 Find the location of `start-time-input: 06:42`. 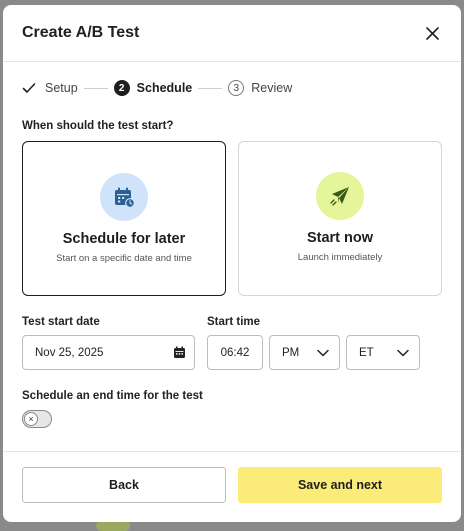

start-time-input: 06:42 is located at coordinates (235, 352).